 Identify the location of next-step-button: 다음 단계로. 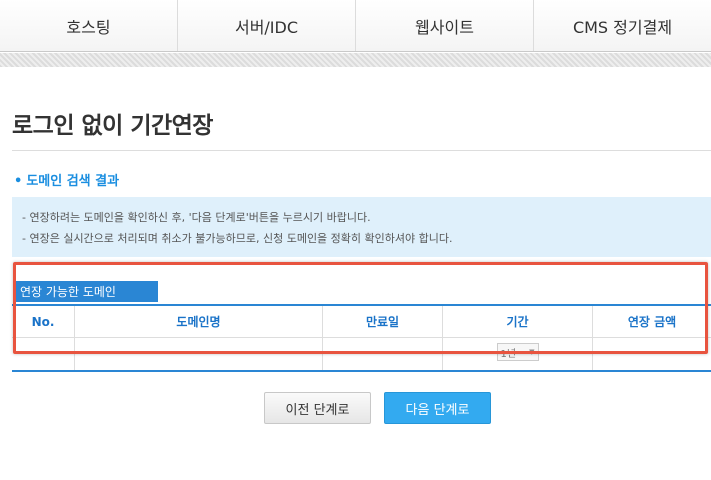
(437, 408).